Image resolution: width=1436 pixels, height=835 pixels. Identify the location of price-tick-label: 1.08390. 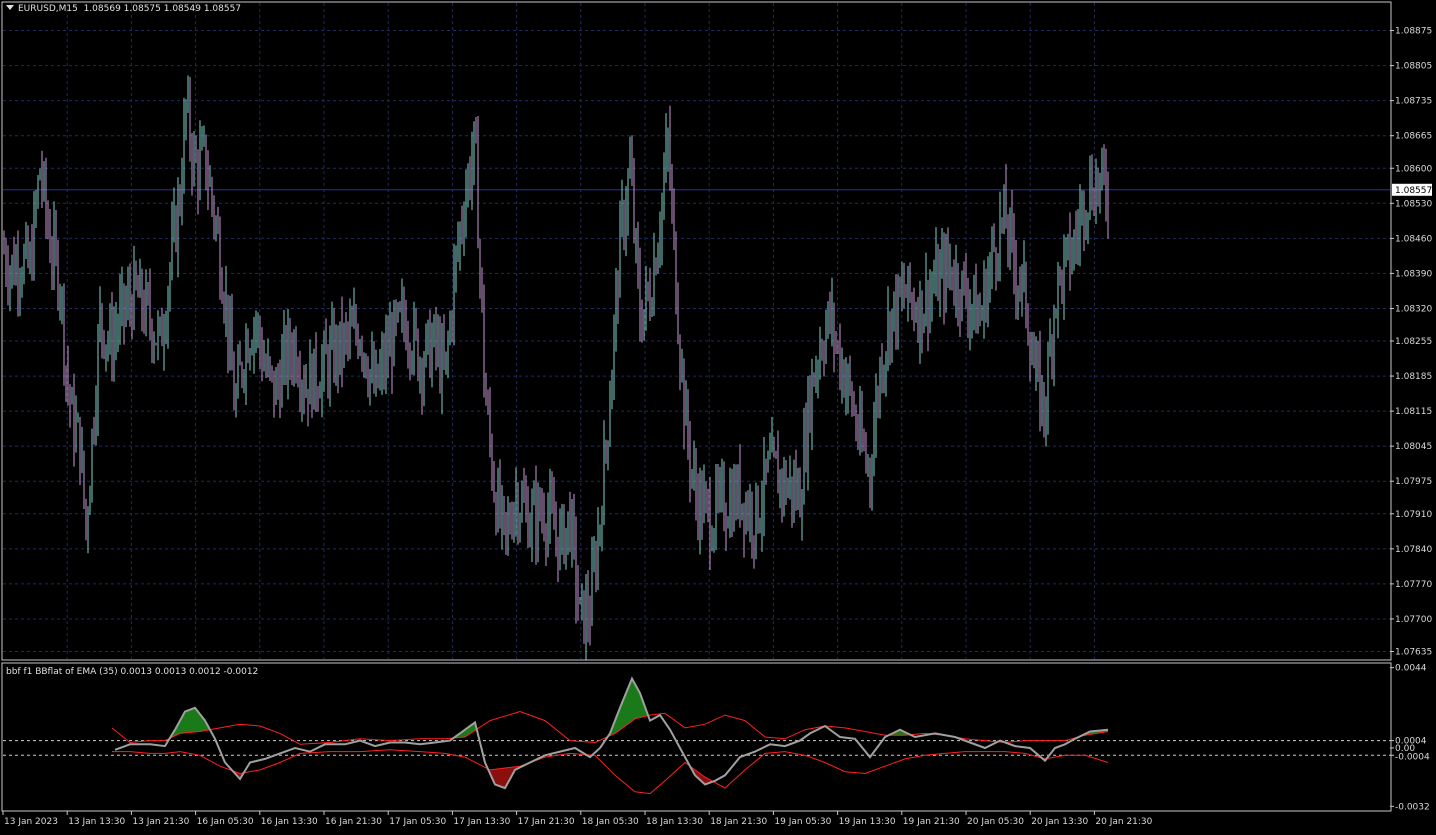
(1413, 274).